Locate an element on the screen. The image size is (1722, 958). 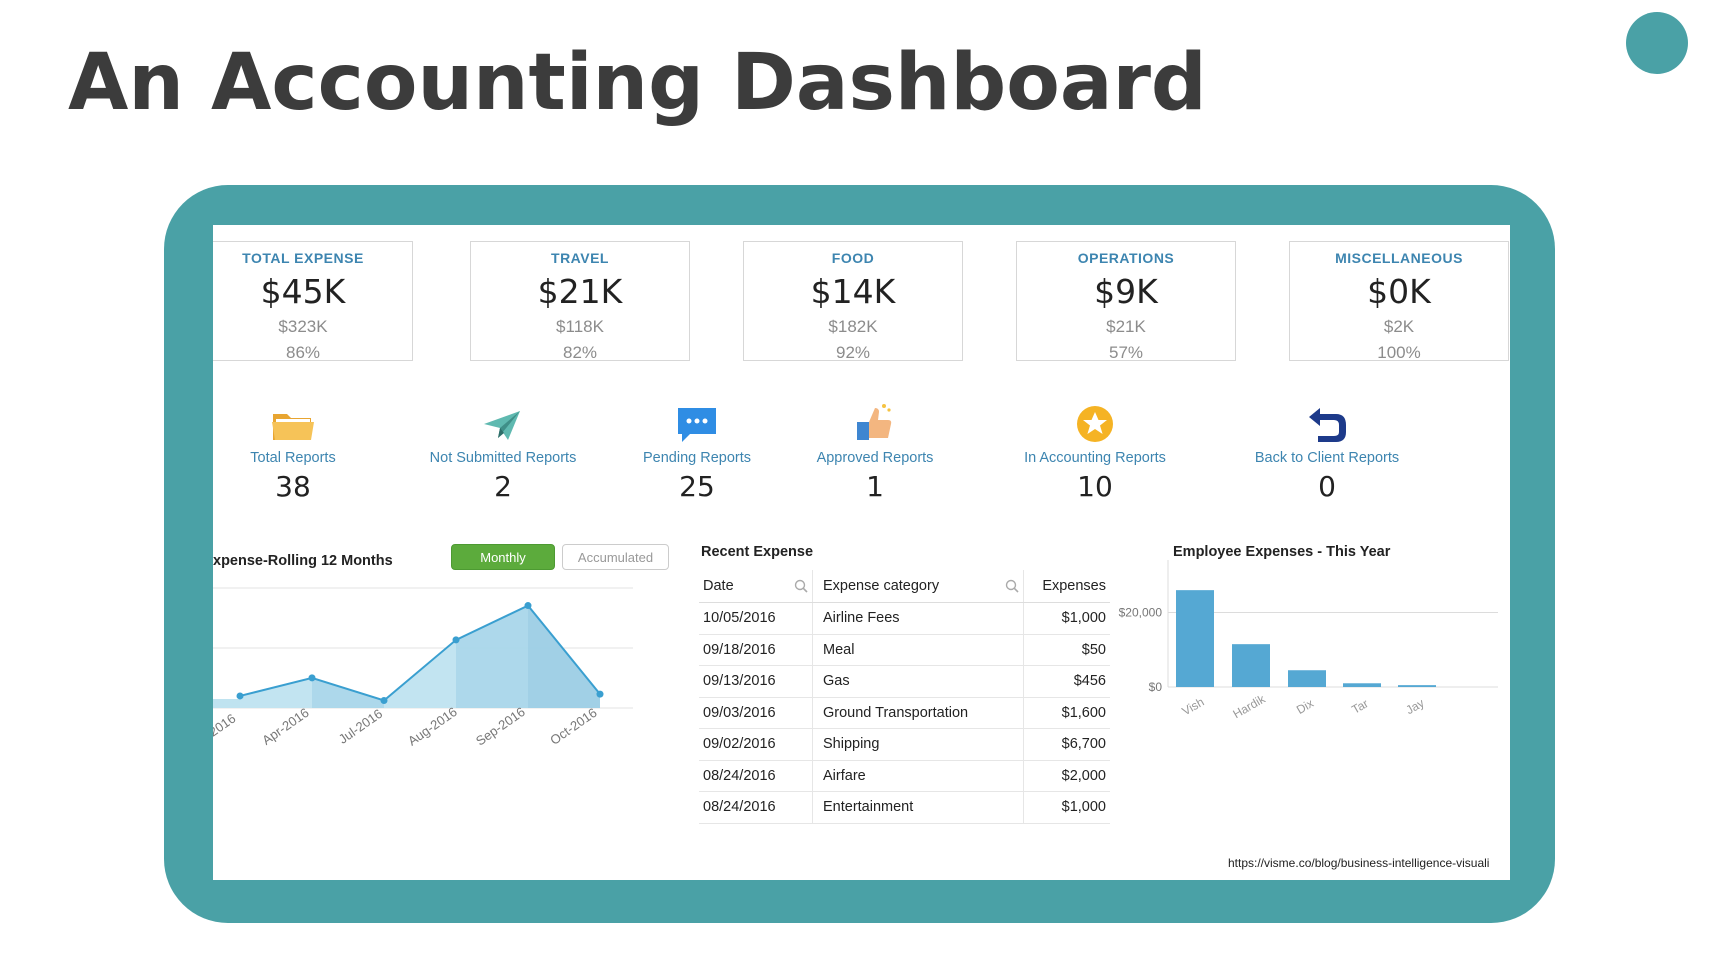
row-category: Airfare is located at coordinates (918, 776).